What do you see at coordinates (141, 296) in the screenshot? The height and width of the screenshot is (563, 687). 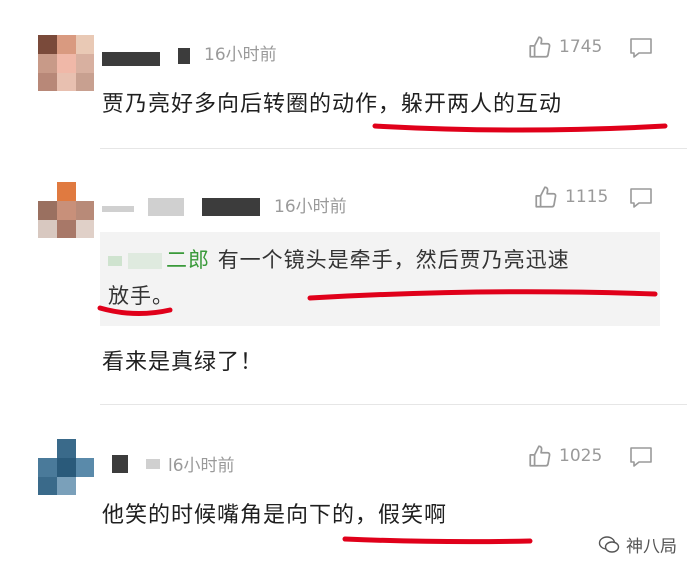 I see `quote-line: 放手。` at bounding box center [141, 296].